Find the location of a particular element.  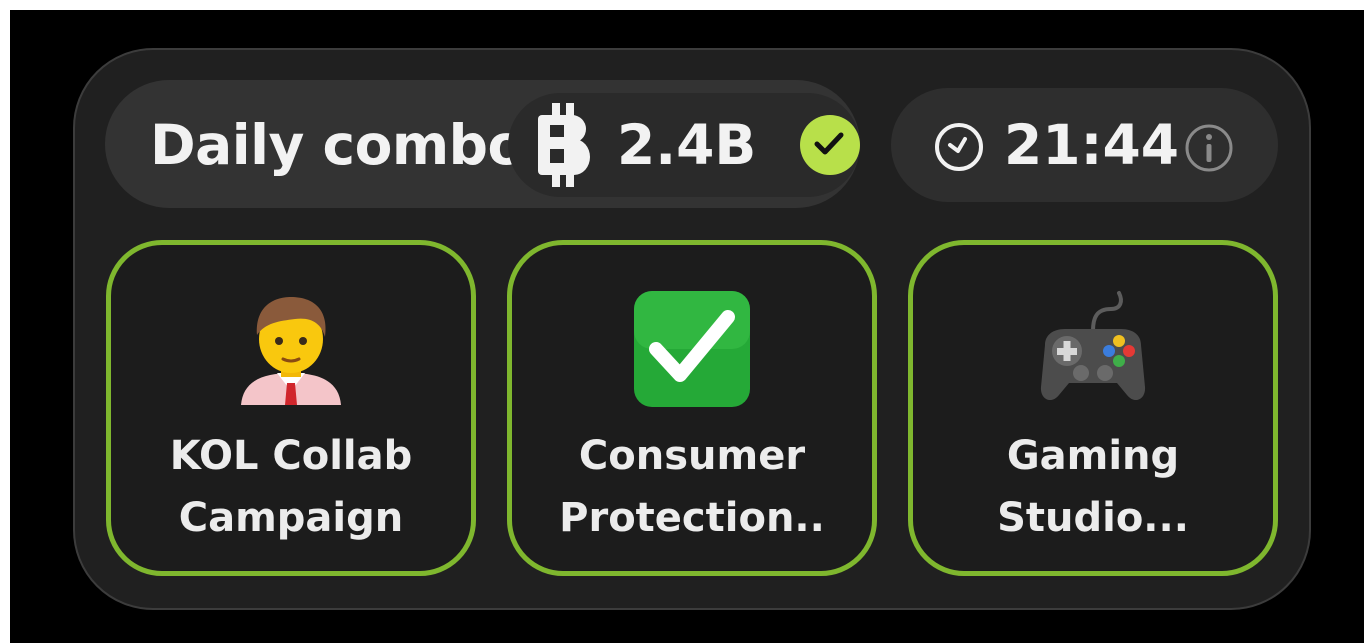

card-label-line2: Protection.. is located at coordinates (692, 518).